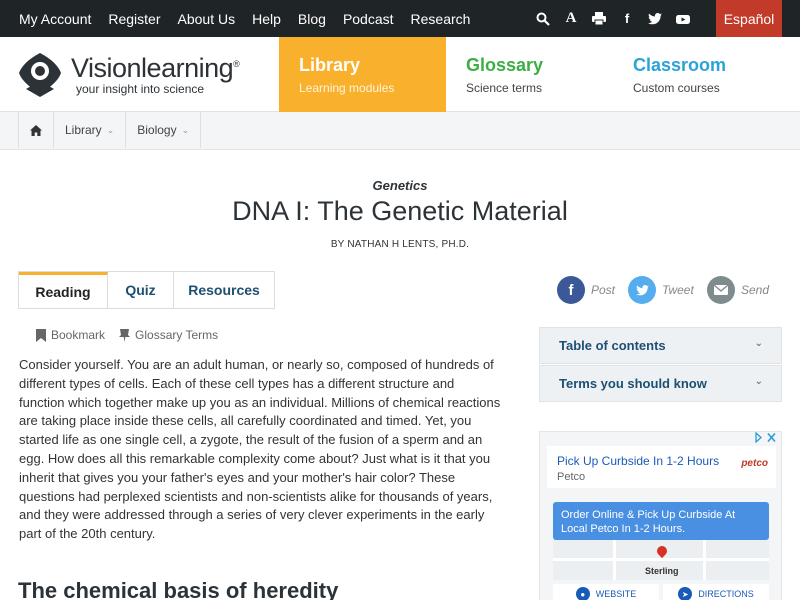 The width and height of the screenshot is (800, 600). What do you see at coordinates (132, 383) in the screenshot?
I see `glossary-term-cells: cells` at bounding box center [132, 383].